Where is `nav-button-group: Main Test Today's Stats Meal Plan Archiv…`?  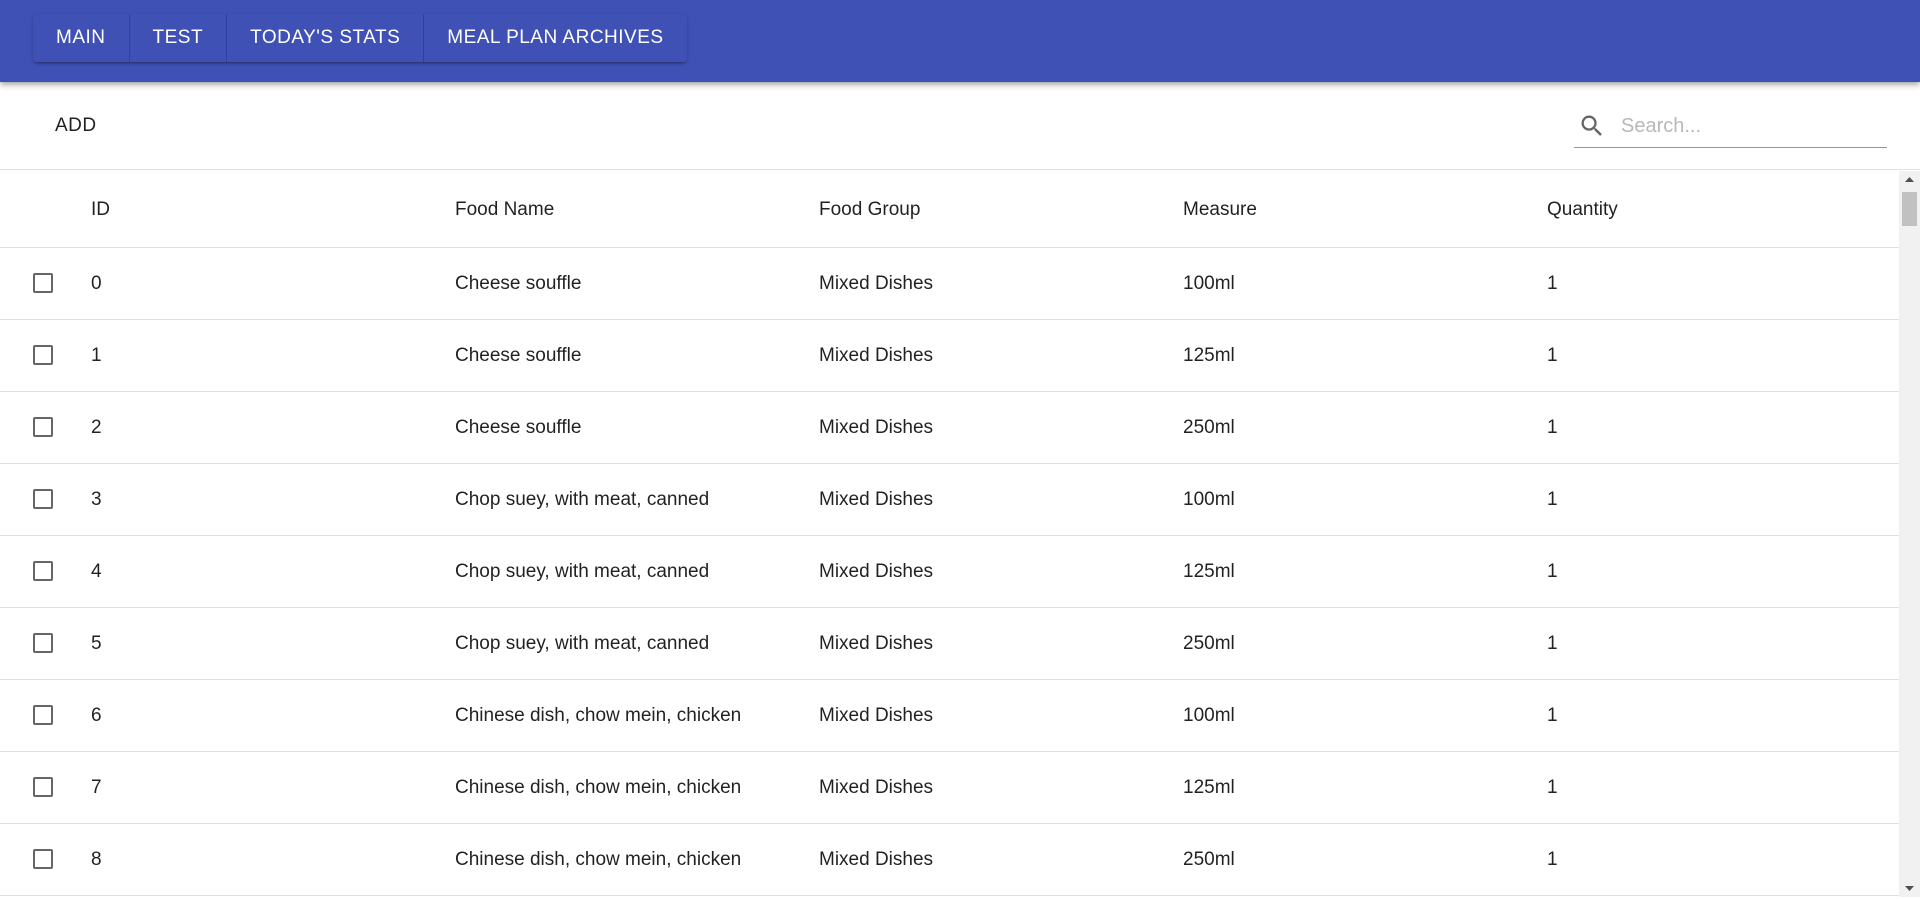
nav-button-group: Main Test Today's Stats Meal Plan Archiv… is located at coordinates (360, 38).